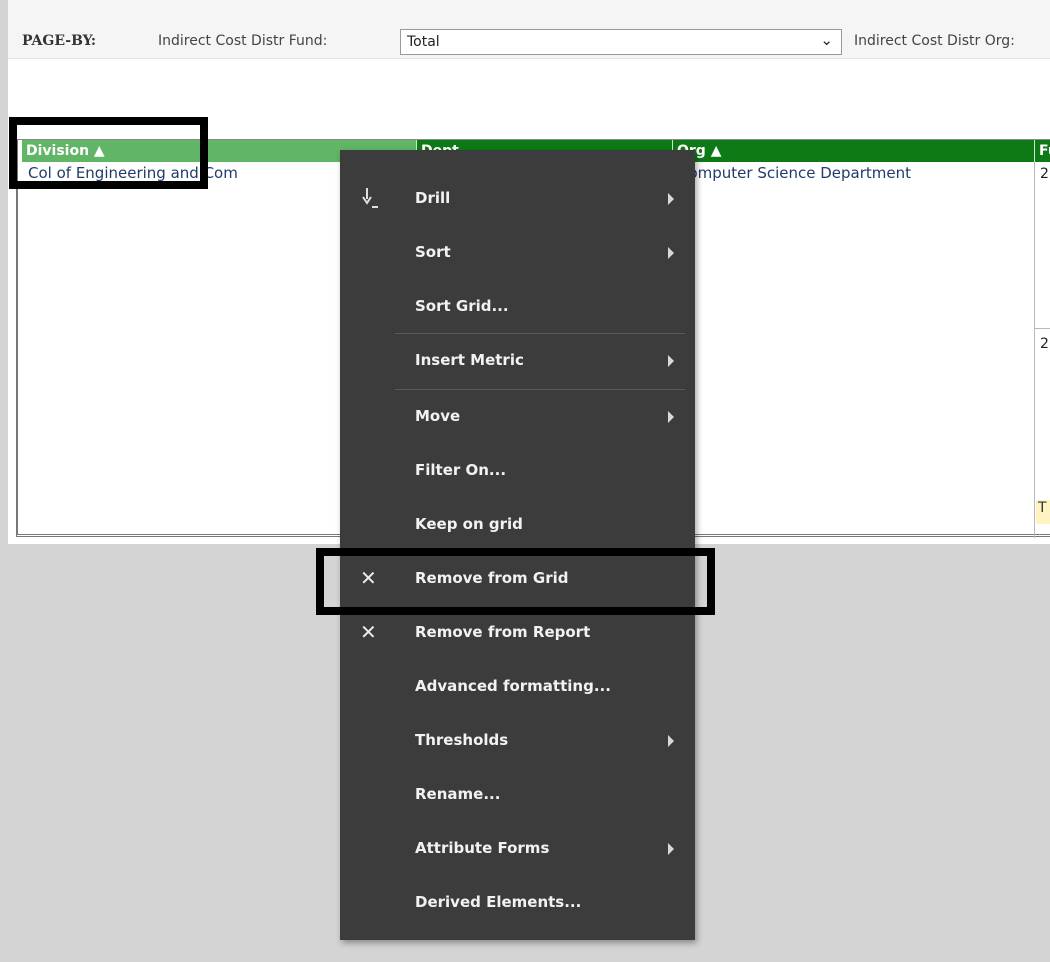  I want to click on fund-select-value: Total, so click(423, 42).